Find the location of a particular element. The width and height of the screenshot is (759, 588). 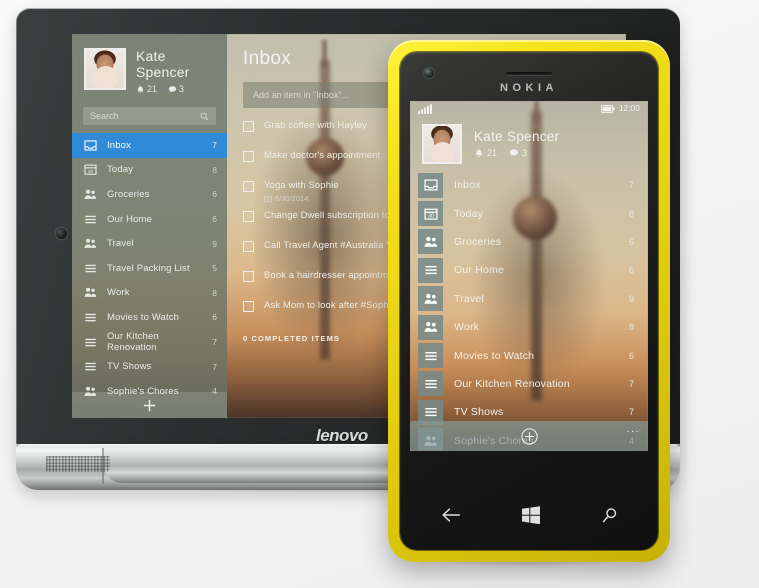

list-item-label: Our Home is located at coordinates (479, 270).